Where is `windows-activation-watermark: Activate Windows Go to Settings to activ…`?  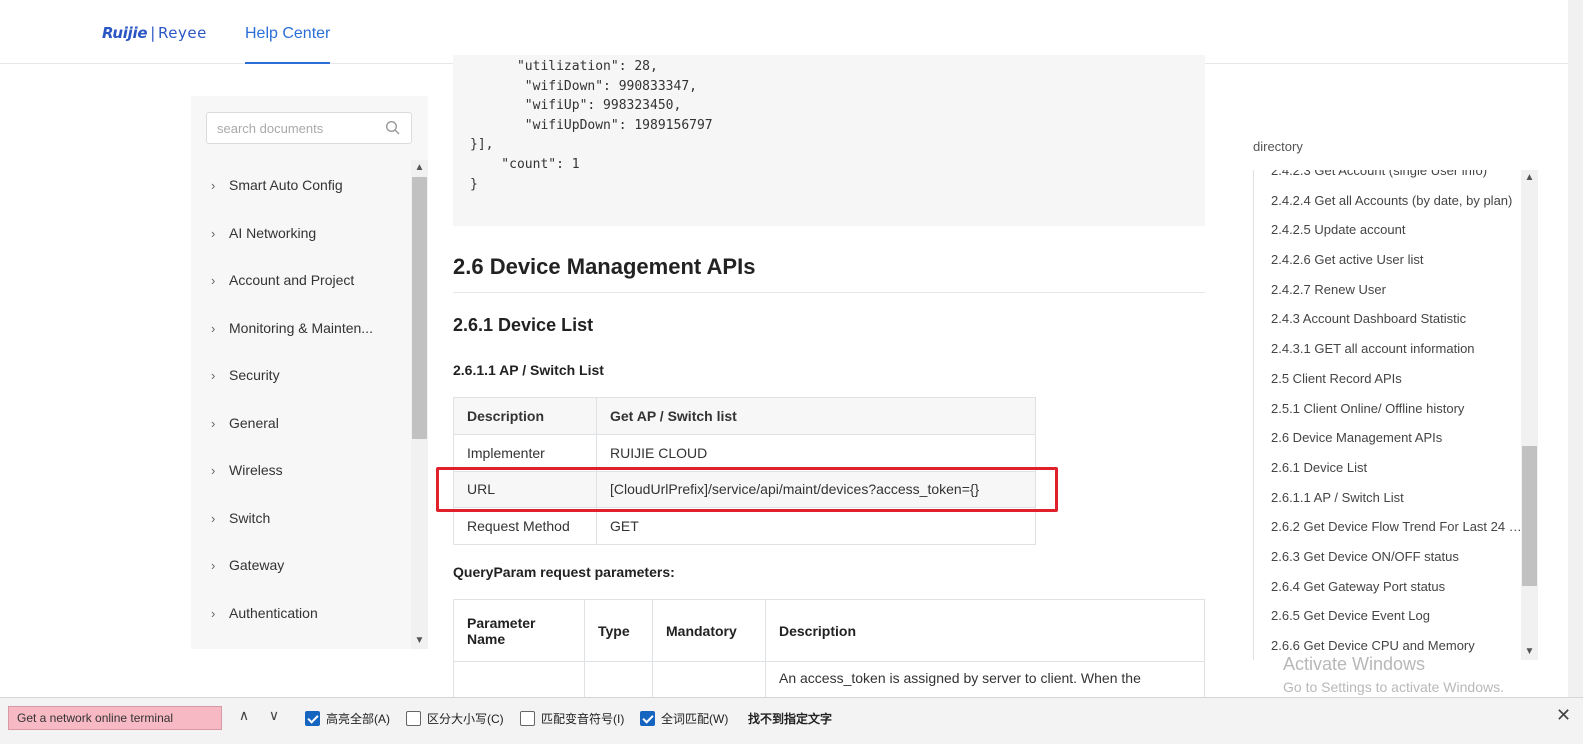 windows-activation-watermark: Activate Windows Go to Settings to activ… is located at coordinates (1393, 674).